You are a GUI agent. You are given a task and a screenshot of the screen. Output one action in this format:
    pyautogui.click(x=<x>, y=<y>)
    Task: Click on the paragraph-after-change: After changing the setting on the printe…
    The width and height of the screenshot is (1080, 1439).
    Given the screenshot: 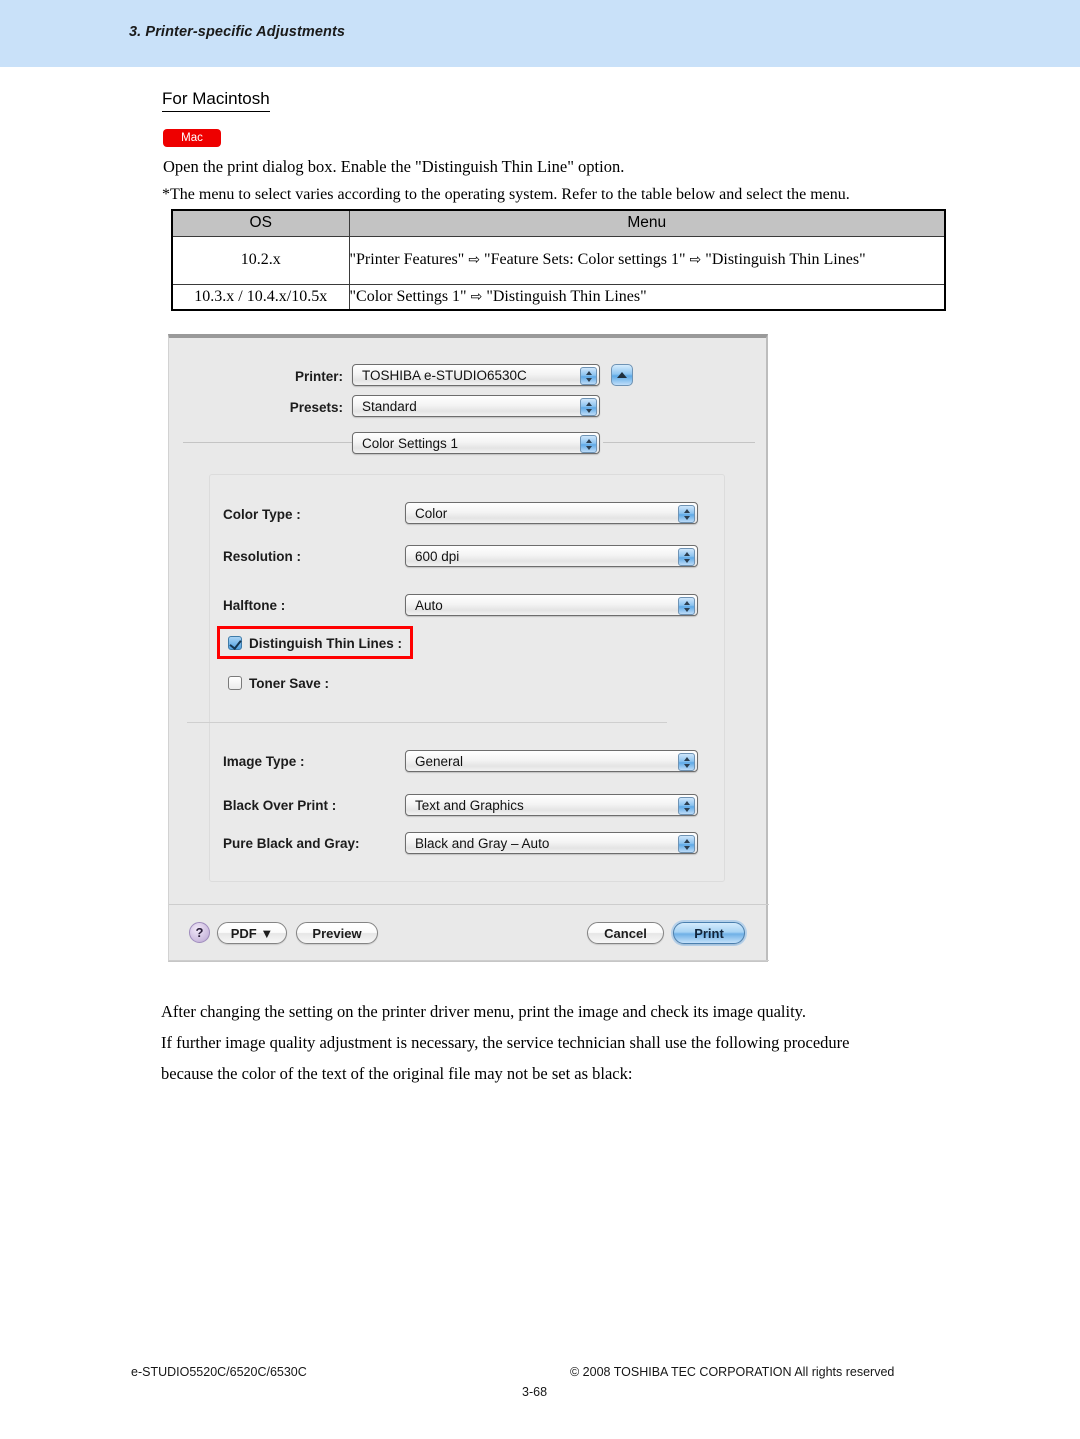 What is the action you would take?
    pyautogui.click(x=483, y=1011)
    